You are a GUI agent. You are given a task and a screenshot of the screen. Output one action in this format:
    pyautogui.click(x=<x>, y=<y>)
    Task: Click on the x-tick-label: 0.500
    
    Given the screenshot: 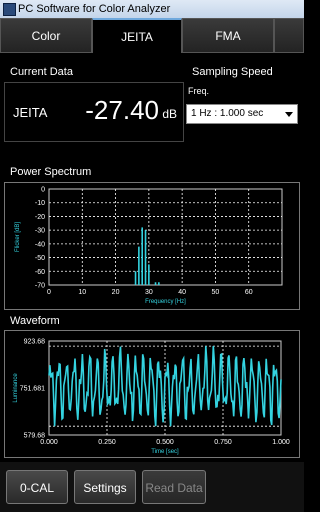 What is the action you would take?
    pyautogui.click(x=165, y=442)
    